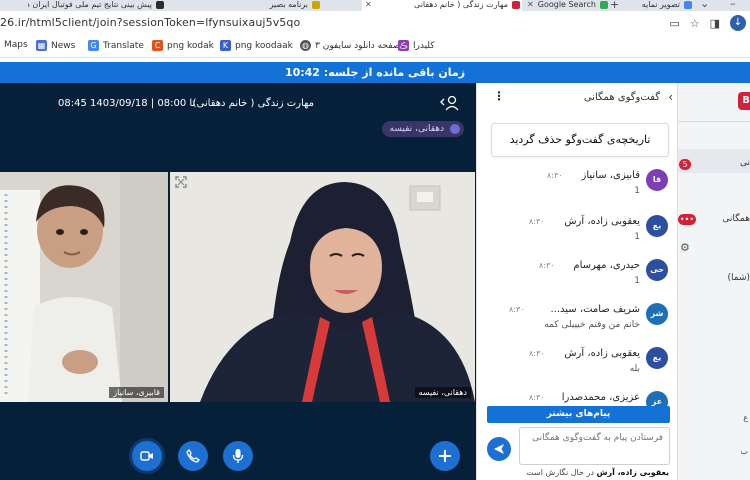  I want to click on avatar: شر, so click(657, 314).